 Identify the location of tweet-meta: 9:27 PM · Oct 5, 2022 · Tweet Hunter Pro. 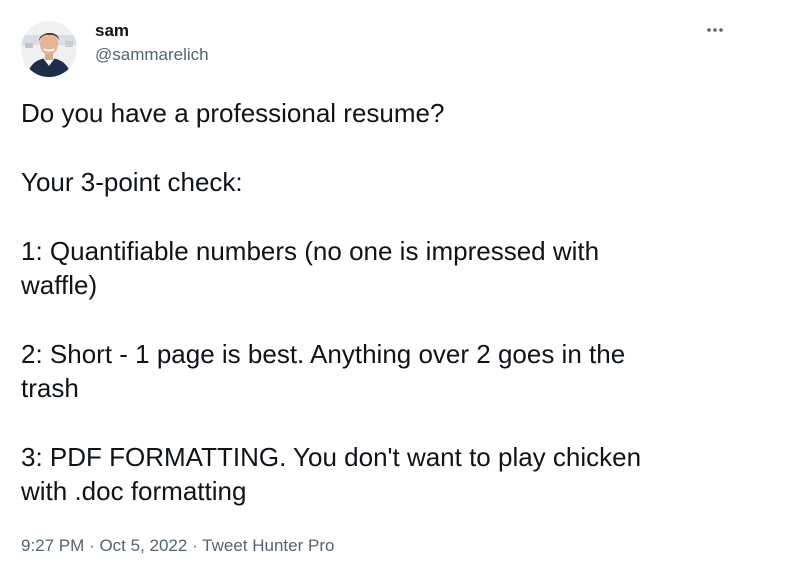
(177, 546).